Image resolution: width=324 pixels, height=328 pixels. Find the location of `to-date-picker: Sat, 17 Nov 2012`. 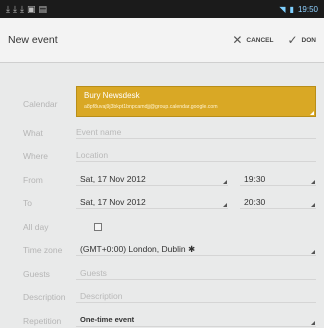

to-date-picker: Sat, 17 Nov 2012 is located at coordinates (152, 202).